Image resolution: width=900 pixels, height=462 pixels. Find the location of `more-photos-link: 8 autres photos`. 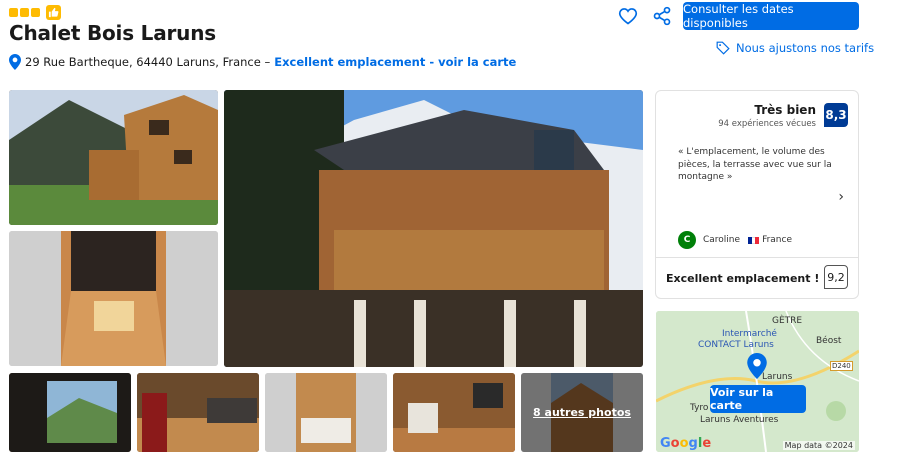

more-photos-link: 8 autres photos is located at coordinates (582, 412).